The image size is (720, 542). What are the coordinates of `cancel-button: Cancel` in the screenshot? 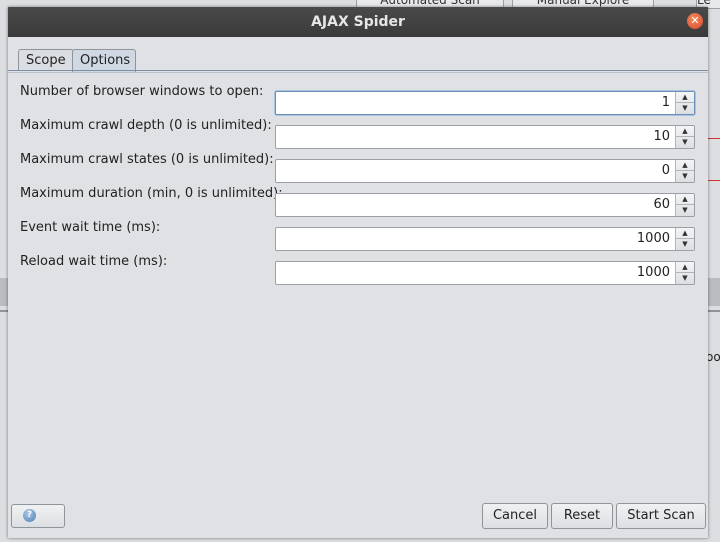 It's located at (515, 516).